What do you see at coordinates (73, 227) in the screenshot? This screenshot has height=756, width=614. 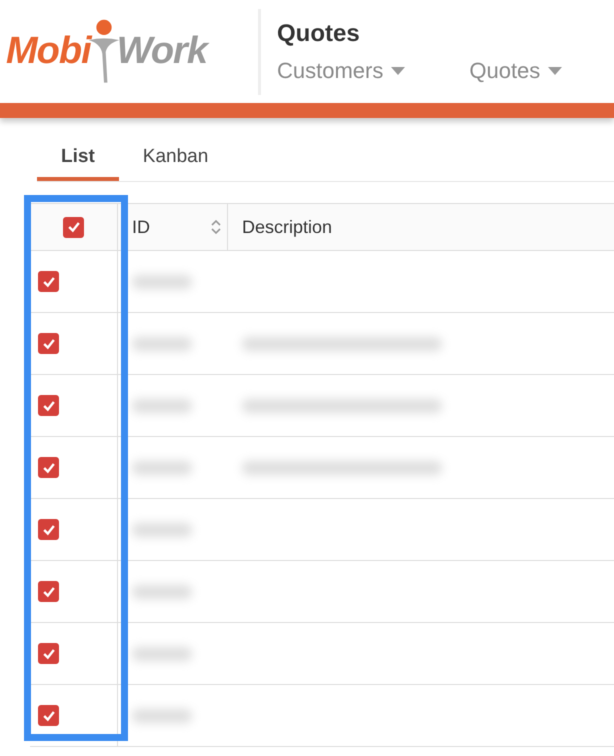 I see `select-all-checkbox` at bounding box center [73, 227].